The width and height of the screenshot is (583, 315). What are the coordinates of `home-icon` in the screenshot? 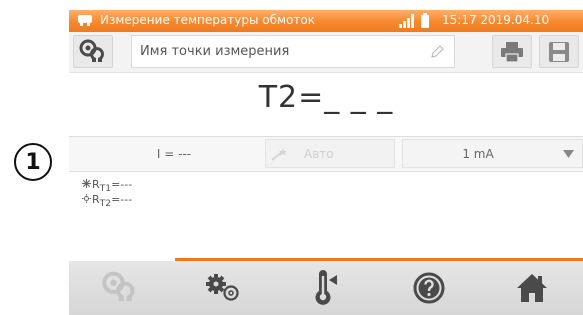 It's located at (532, 288).